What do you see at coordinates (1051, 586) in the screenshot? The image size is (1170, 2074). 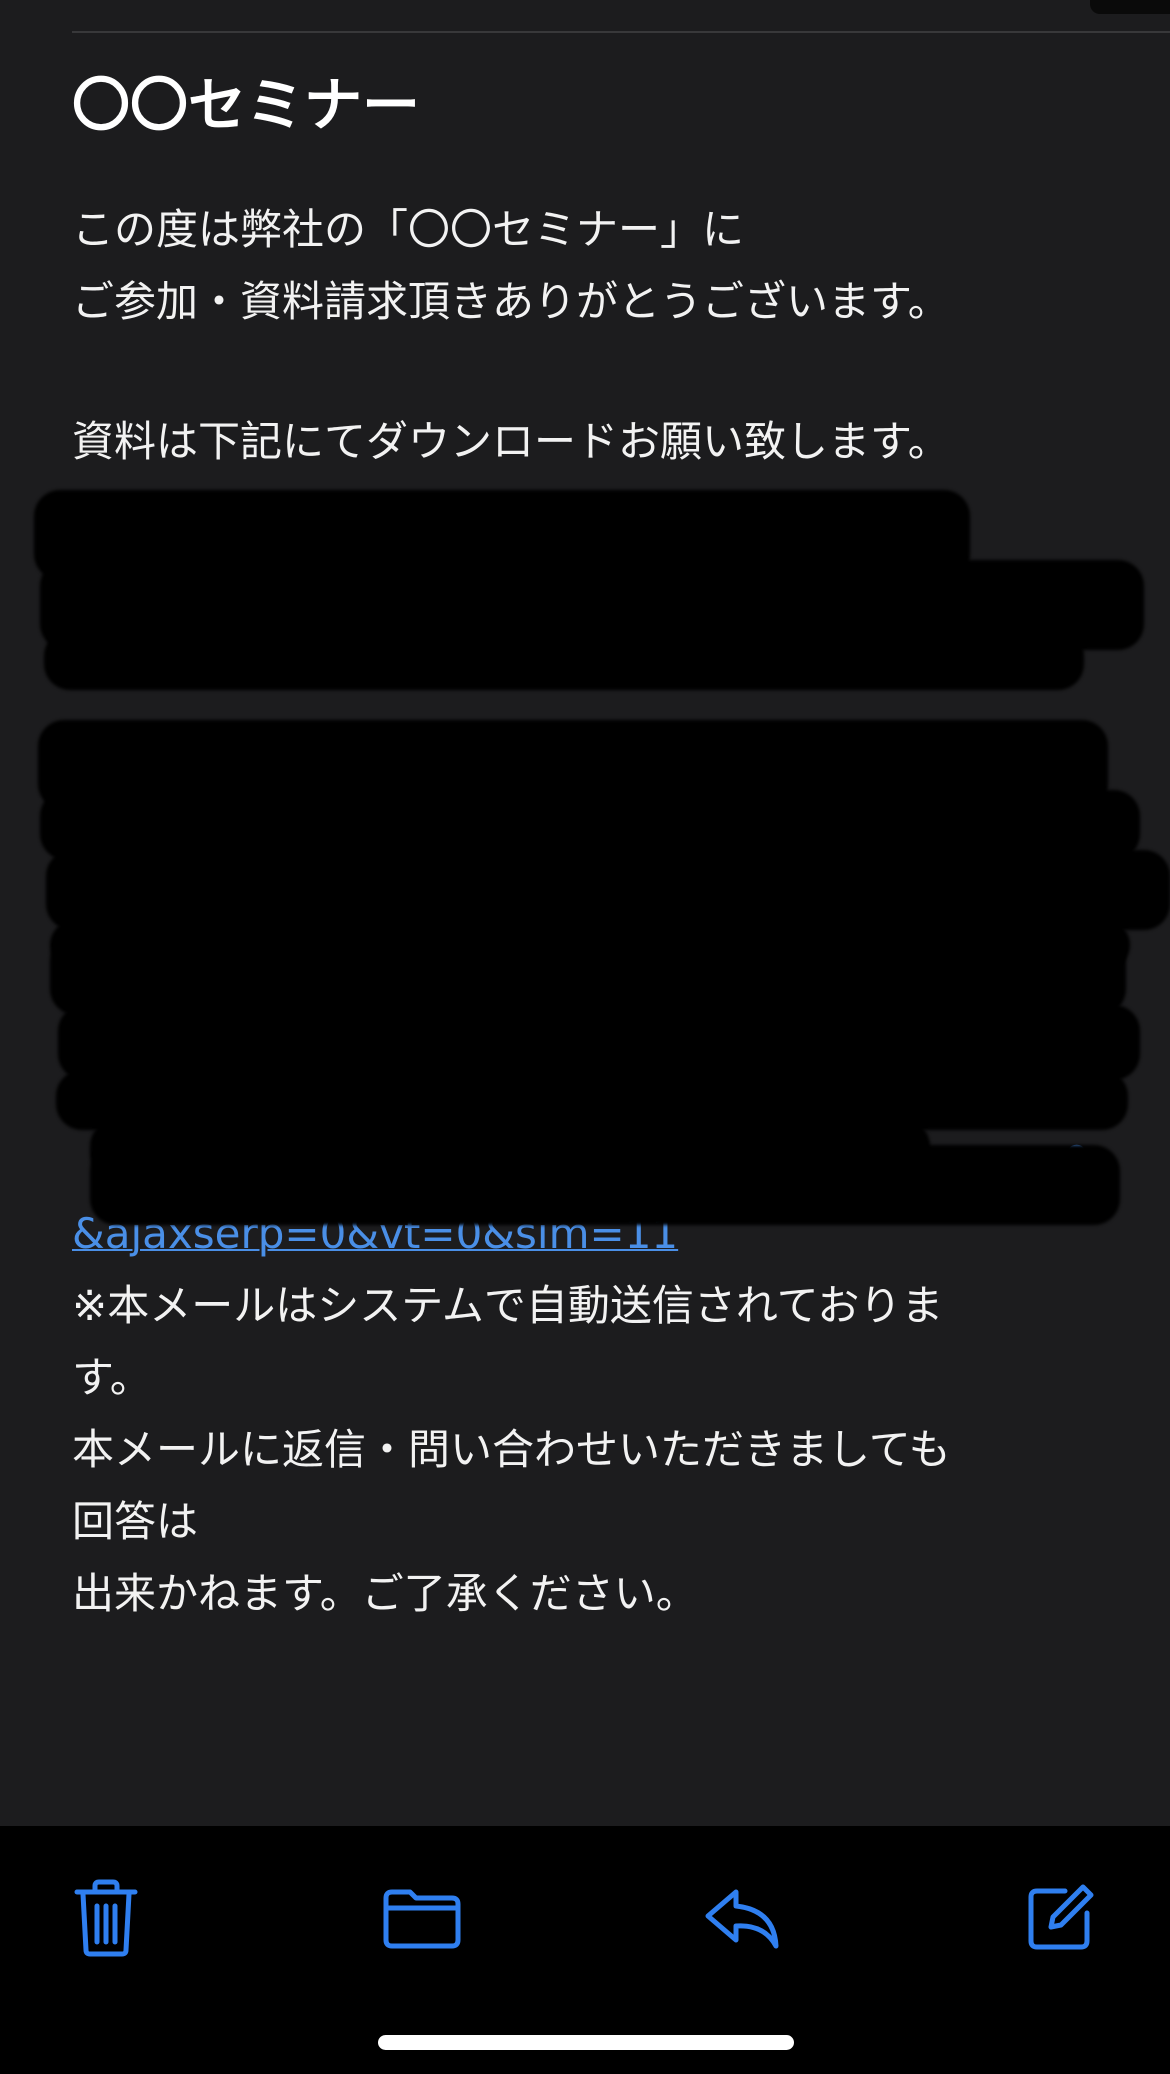 I see `link-fragment: CD` at bounding box center [1051, 586].